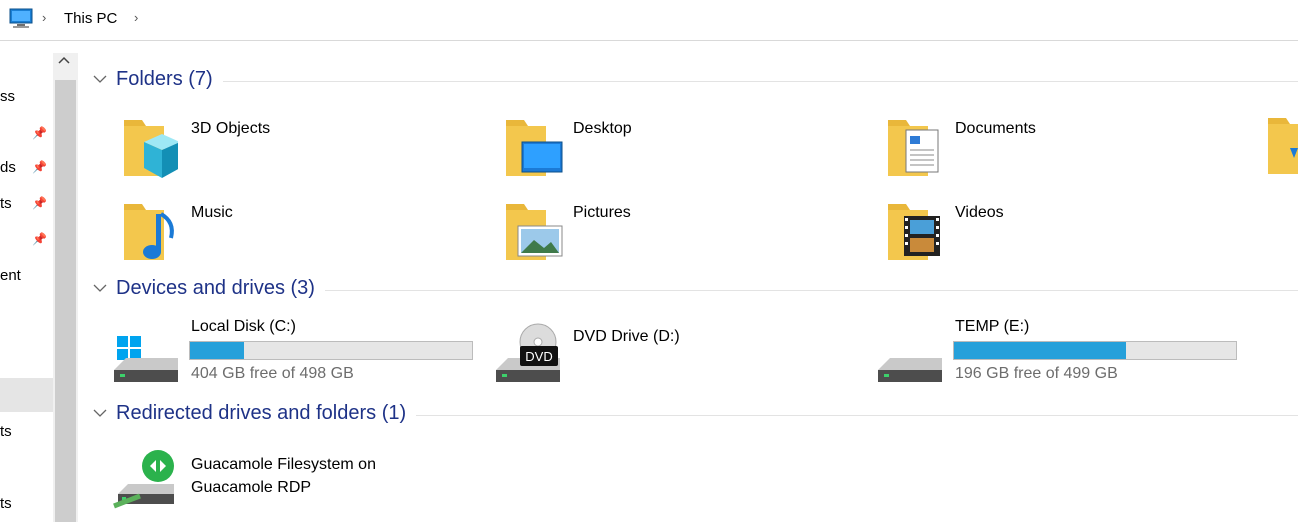 The height and width of the screenshot is (522, 1298). I want to click on drive-free-space: 404 GB free of 498 GB, so click(272, 373).